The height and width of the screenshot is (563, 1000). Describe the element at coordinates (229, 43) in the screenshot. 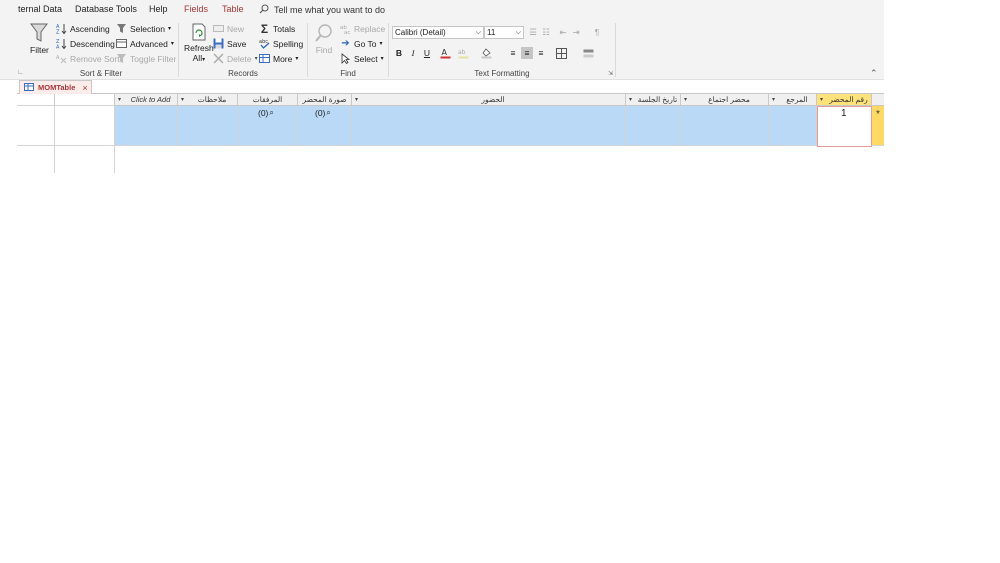

I see `save-button: Save` at that location.